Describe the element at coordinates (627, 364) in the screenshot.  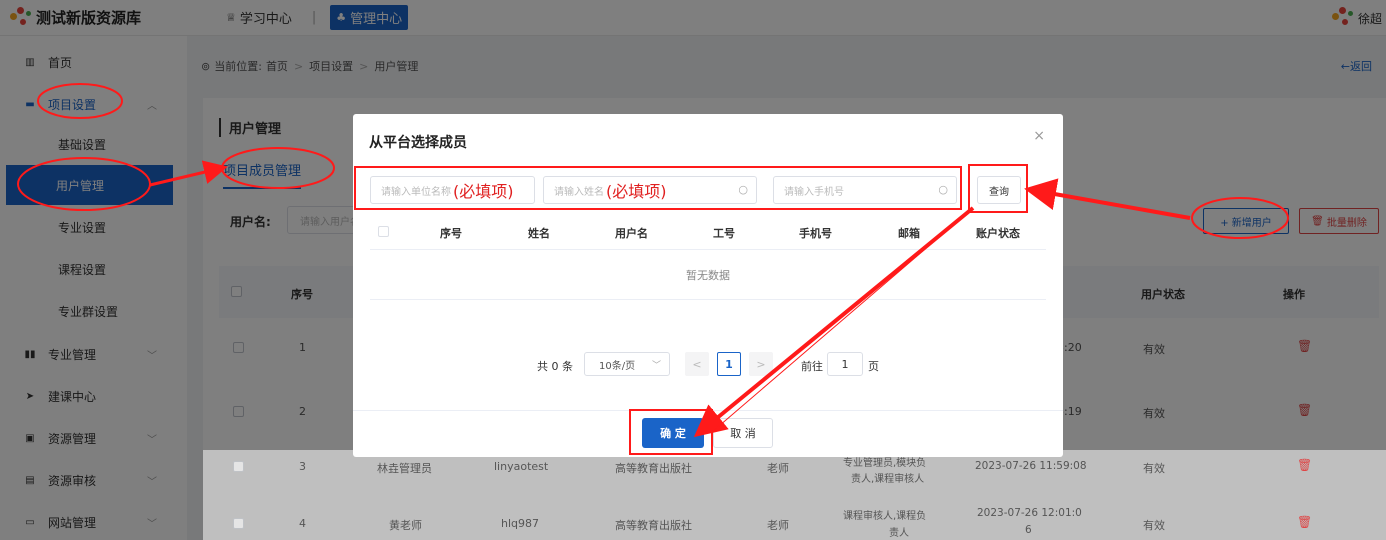
I see `page-size-select: 10条/页 ﹀` at that location.